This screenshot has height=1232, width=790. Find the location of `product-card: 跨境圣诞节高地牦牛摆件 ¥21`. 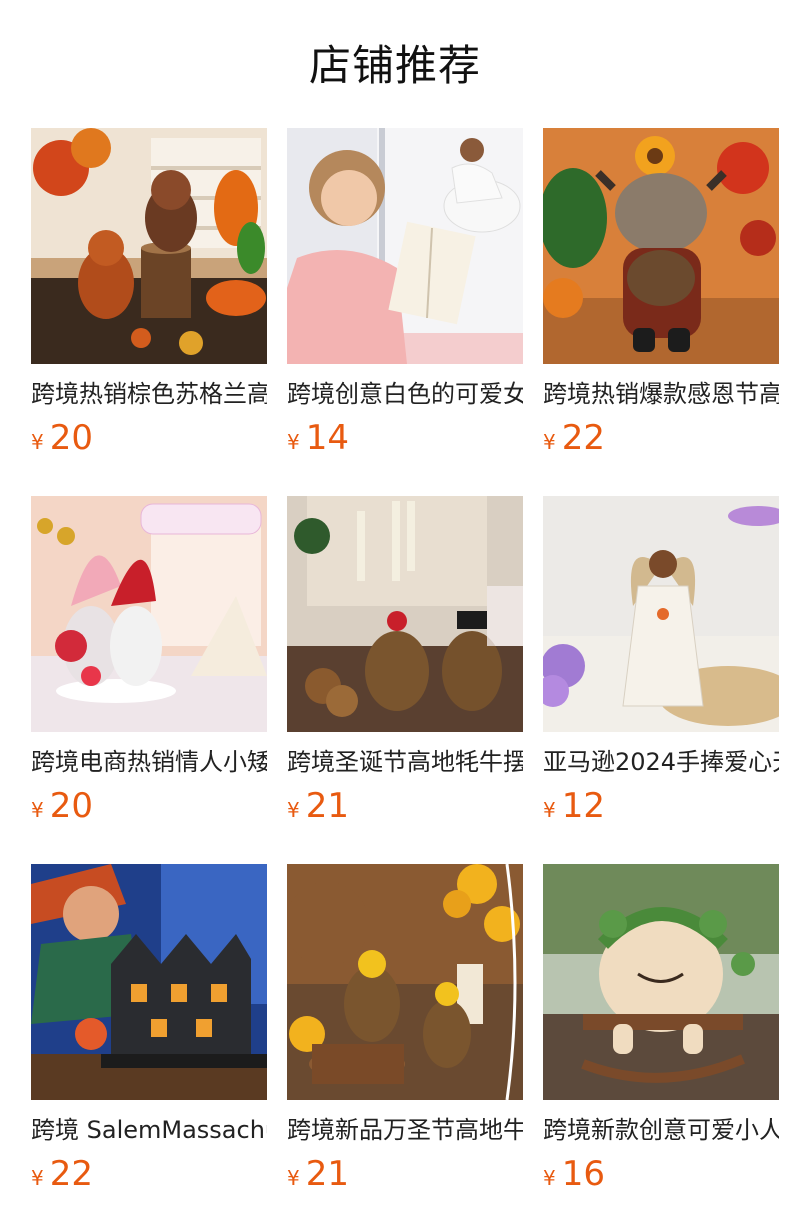

product-card: 跨境圣诞节高地牦牛摆件 ¥21 is located at coordinates (405, 661).